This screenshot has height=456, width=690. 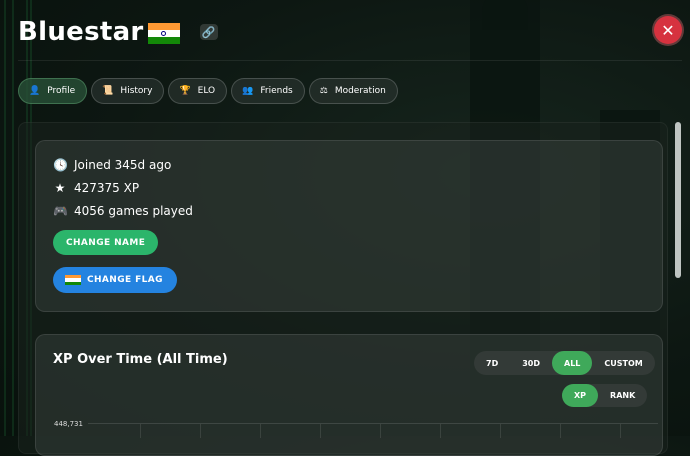 I want to click on close-icon: ✕, so click(x=668, y=30).